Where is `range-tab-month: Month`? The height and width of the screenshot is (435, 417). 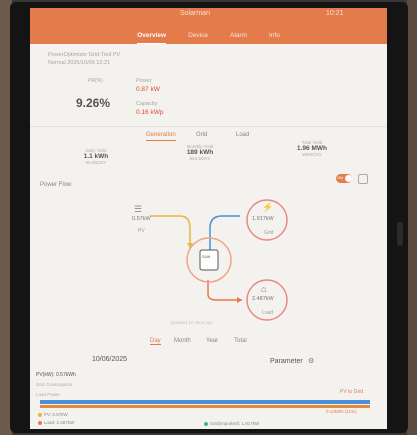 range-tab-month: Month is located at coordinates (182, 341).